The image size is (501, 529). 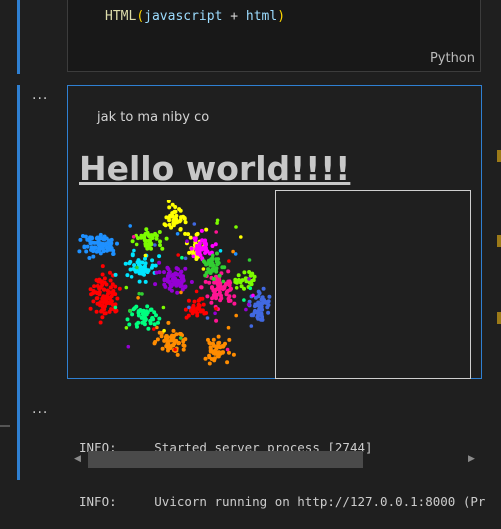 I want to click on output-paragraph: jak to ma niby co, so click(x=153, y=117).